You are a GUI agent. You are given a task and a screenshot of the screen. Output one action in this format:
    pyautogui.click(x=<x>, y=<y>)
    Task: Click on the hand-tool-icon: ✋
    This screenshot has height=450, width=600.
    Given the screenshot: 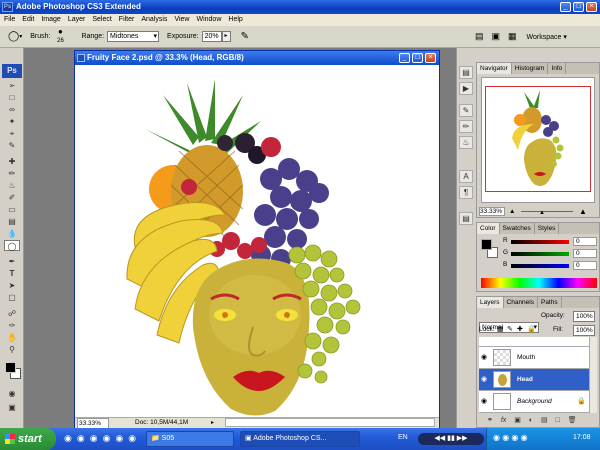 What is the action you would take?
    pyautogui.click(x=12, y=337)
    